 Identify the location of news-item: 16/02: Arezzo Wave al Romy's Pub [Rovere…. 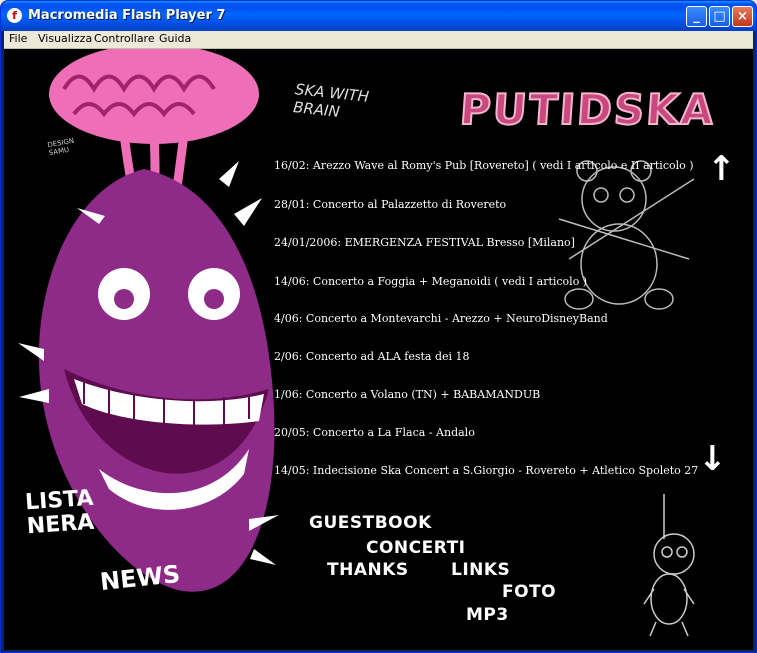
(484, 165).